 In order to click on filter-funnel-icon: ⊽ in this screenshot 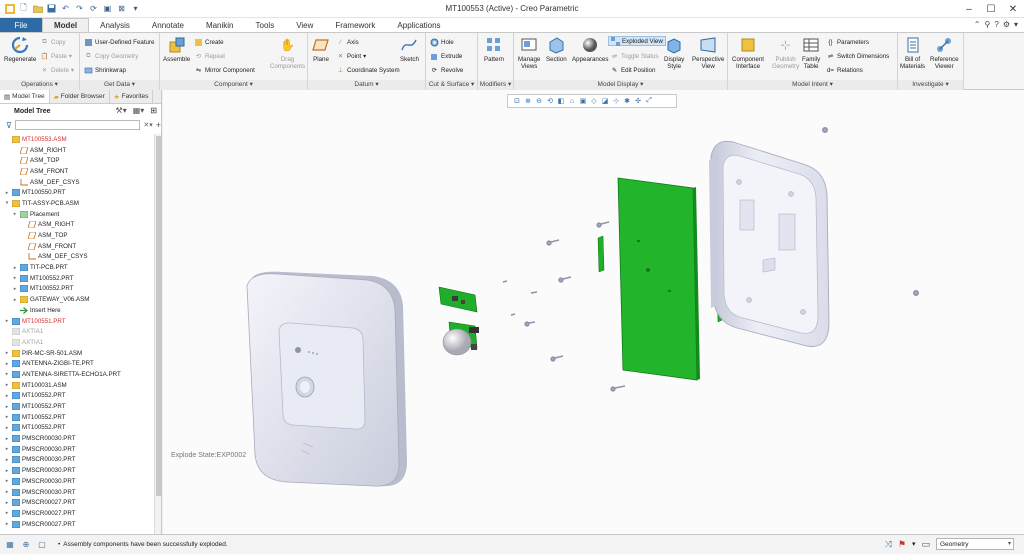, I will do `click(9, 125)`.